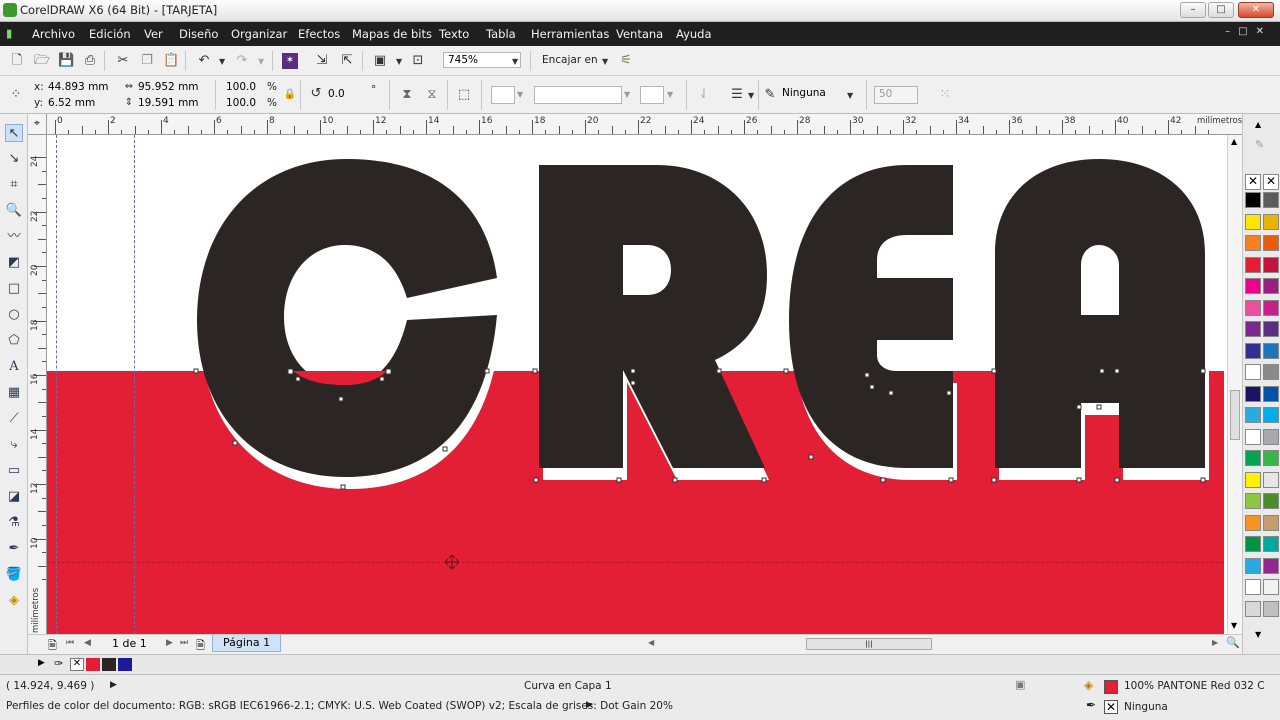 Image resolution: width=1280 pixels, height=720 pixels. Describe the element at coordinates (399, 61) in the screenshot. I see `publish-dropdown-icon: ▼` at that location.